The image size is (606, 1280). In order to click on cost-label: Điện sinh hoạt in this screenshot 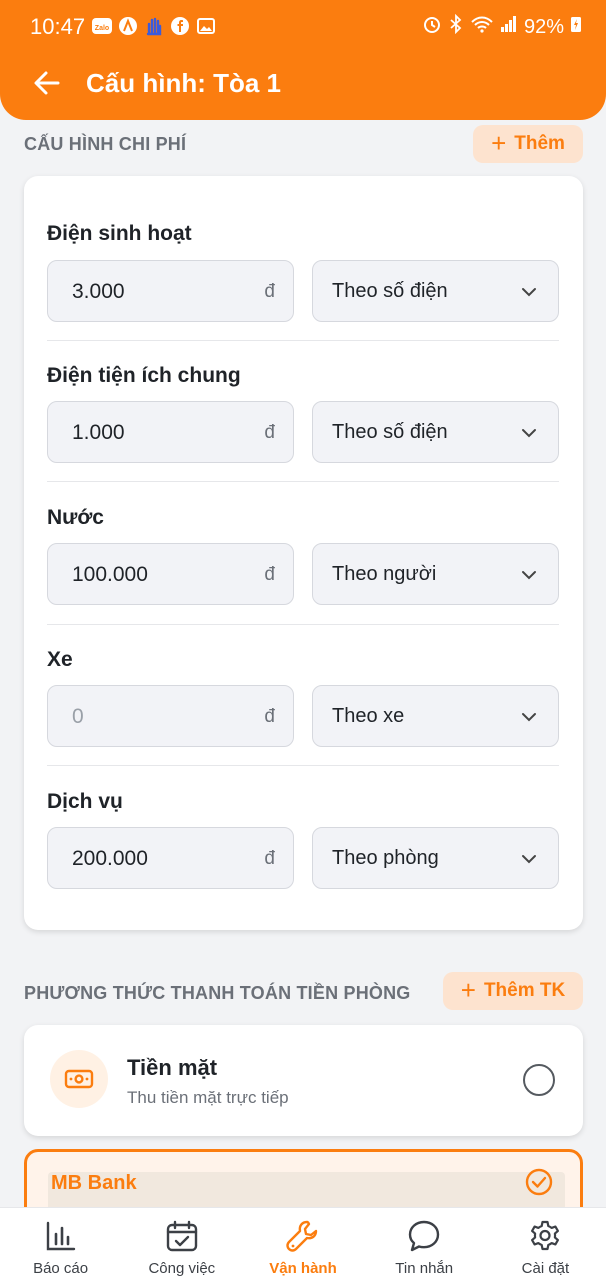, I will do `click(119, 233)`.